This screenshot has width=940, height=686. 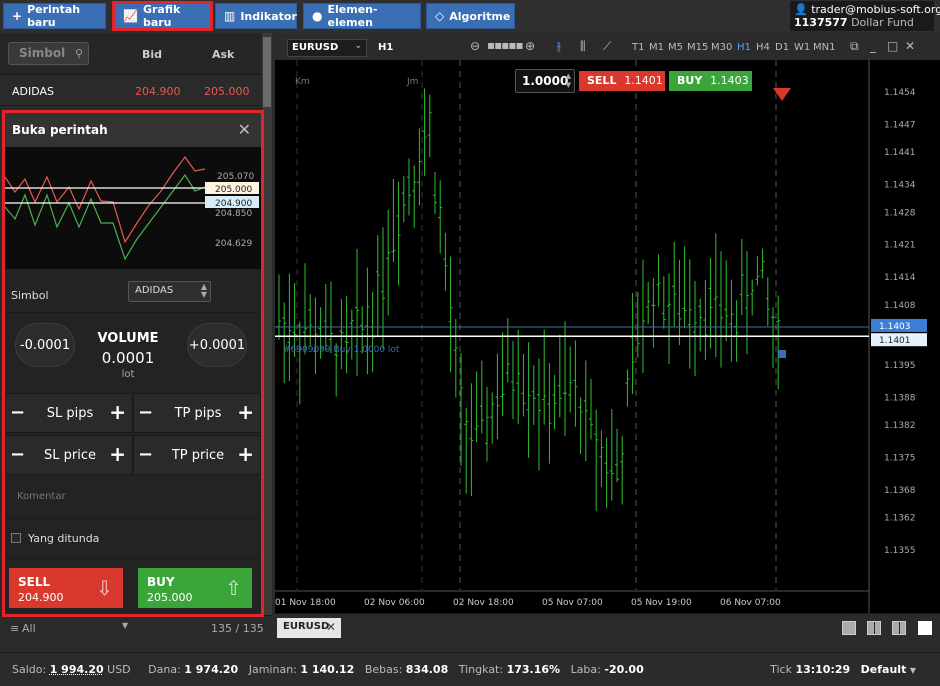 What do you see at coordinates (480, 16) in the screenshot?
I see `algorithm-label: Algoritme` at bounding box center [480, 16].